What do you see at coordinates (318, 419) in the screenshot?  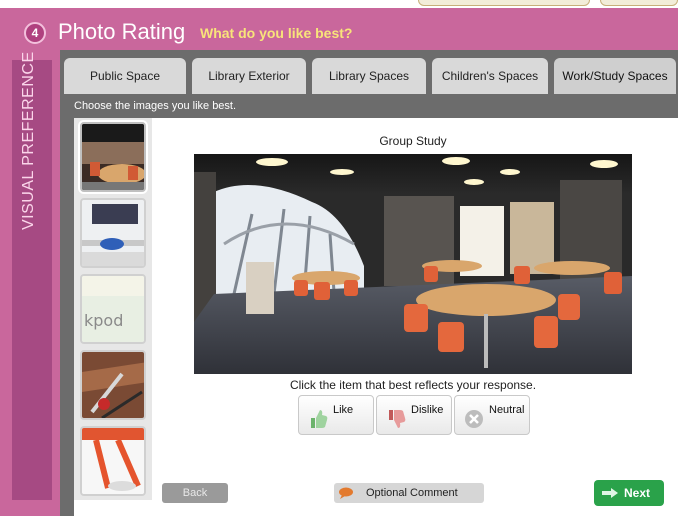 I see `thumbs-up-icon` at bounding box center [318, 419].